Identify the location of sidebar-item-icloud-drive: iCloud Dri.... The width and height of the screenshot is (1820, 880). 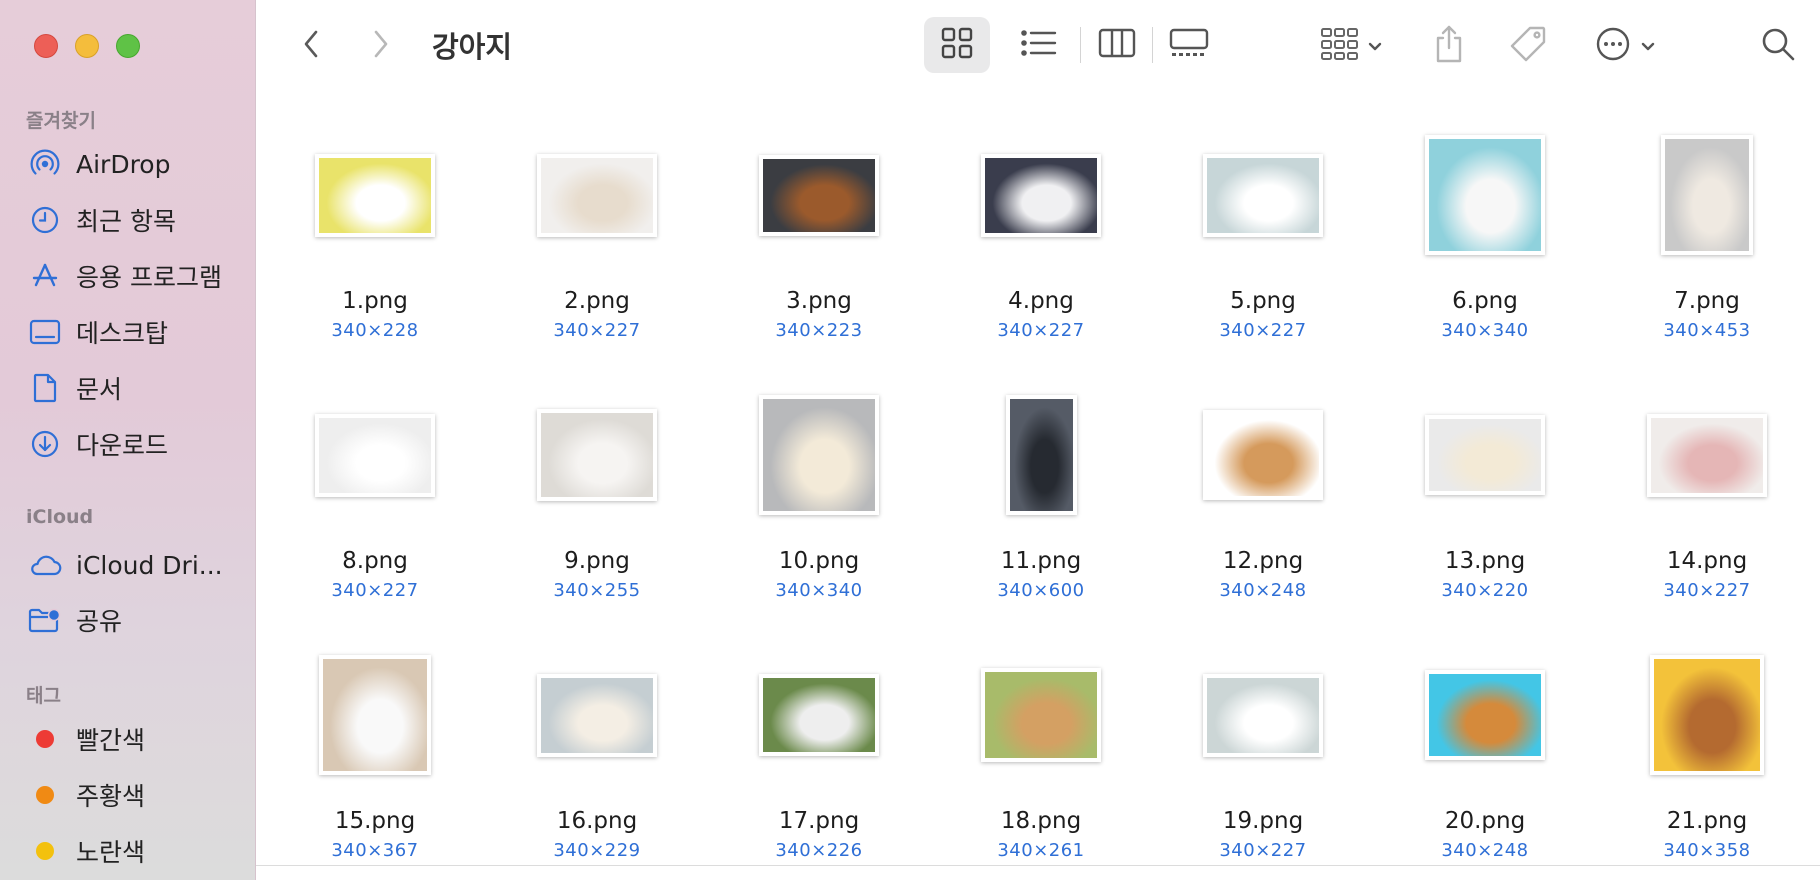
(125, 565).